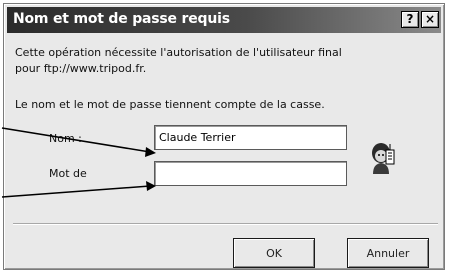  What do you see at coordinates (81, 68) in the screenshot?
I see `message-line-2: pour ftp://www.tripod.fr.` at bounding box center [81, 68].